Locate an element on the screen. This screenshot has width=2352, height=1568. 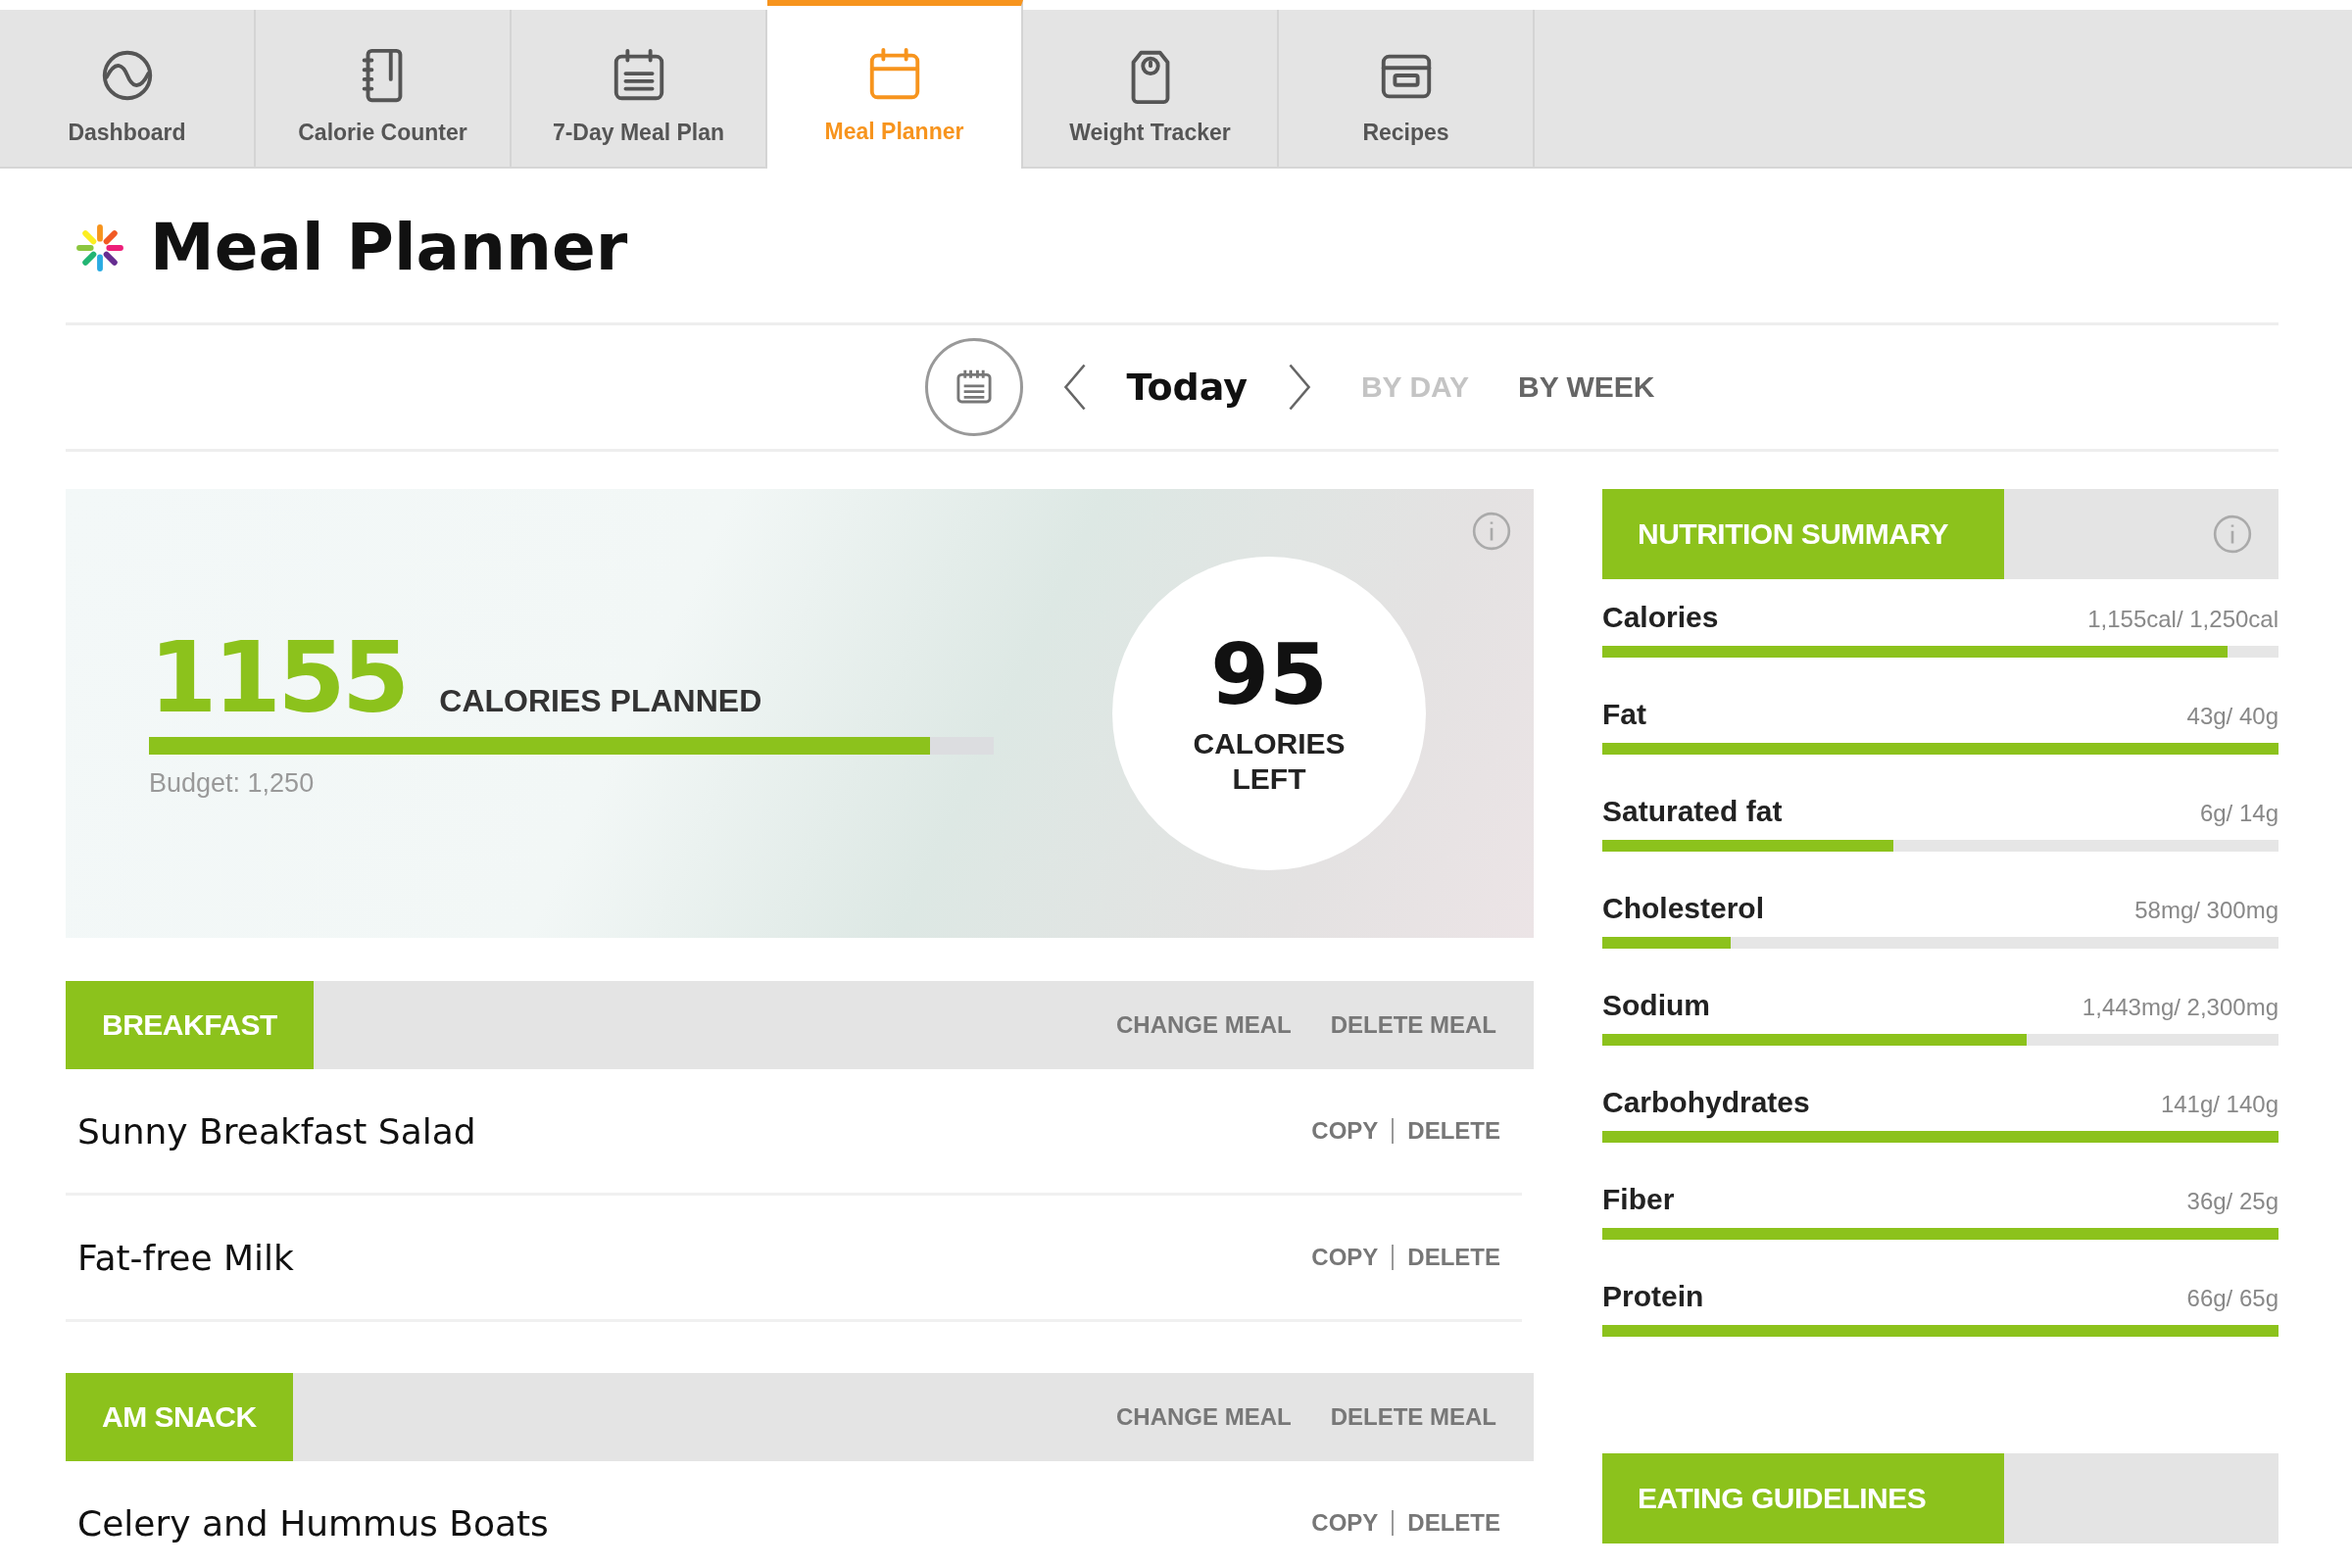
nutrient-reading: 43g/ 40g is located at coordinates (2232, 716).